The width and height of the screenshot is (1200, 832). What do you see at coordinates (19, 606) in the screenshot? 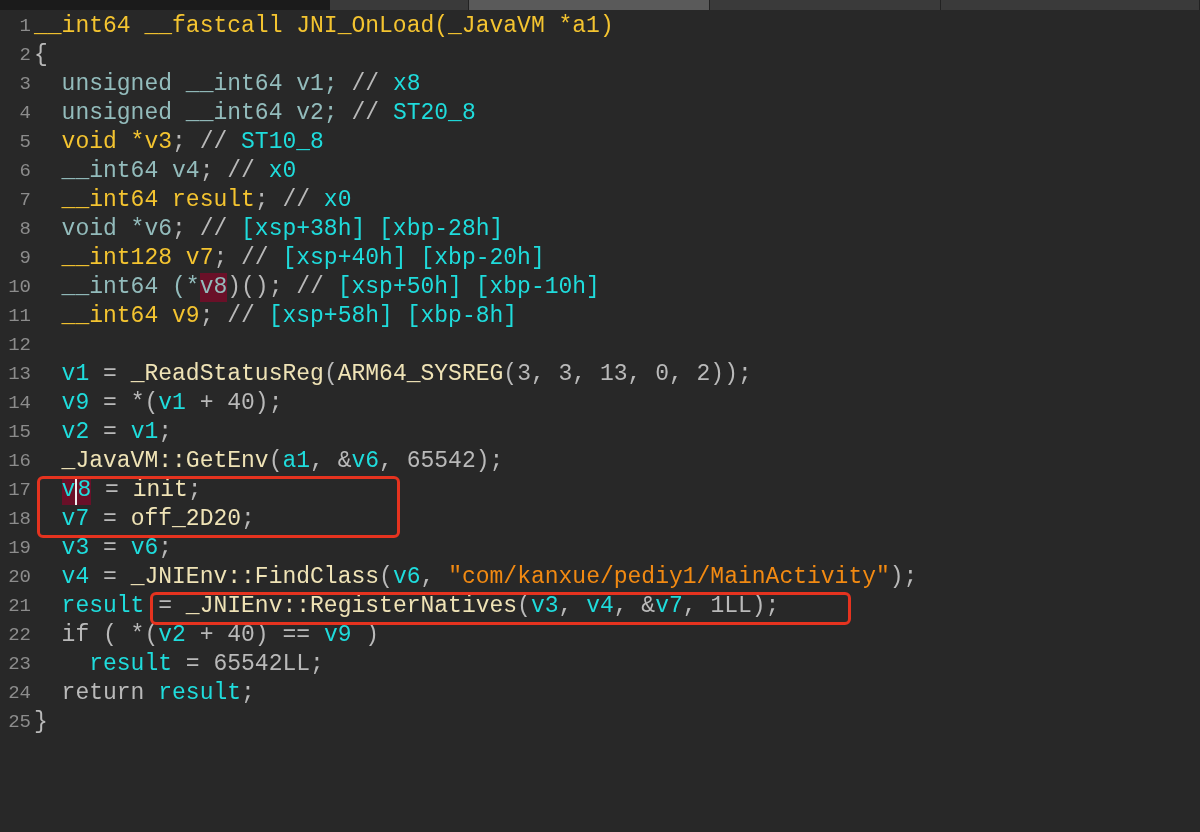
I see `line-number: 21` at bounding box center [19, 606].